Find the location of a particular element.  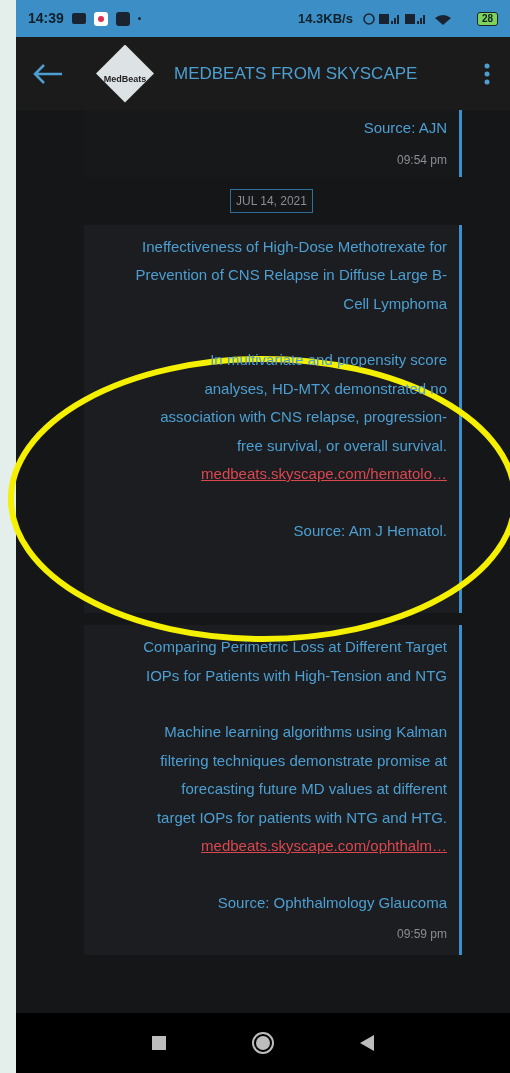

back-icon is located at coordinates (367, 1043).